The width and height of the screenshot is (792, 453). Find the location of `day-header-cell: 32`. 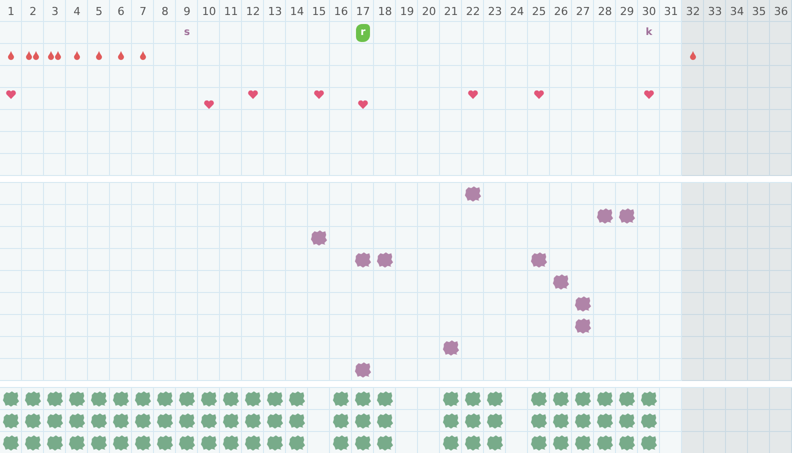

day-header-cell: 32 is located at coordinates (693, 11).